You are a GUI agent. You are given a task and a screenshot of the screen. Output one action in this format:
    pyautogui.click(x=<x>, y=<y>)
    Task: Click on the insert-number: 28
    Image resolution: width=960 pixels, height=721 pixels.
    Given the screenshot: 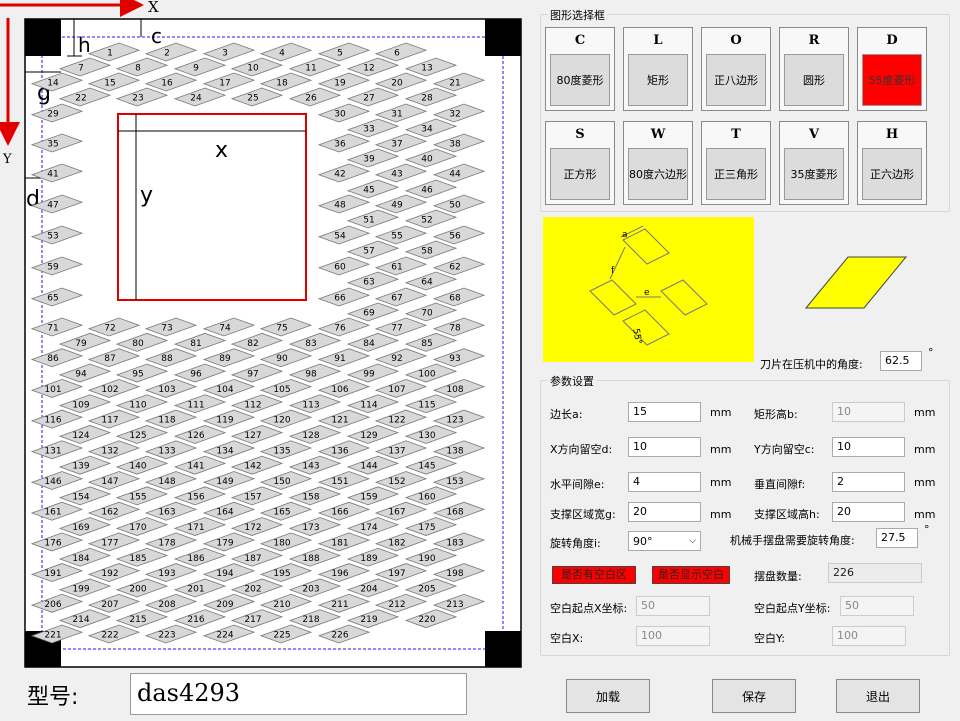 What is the action you would take?
    pyautogui.click(x=427, y=99)
    